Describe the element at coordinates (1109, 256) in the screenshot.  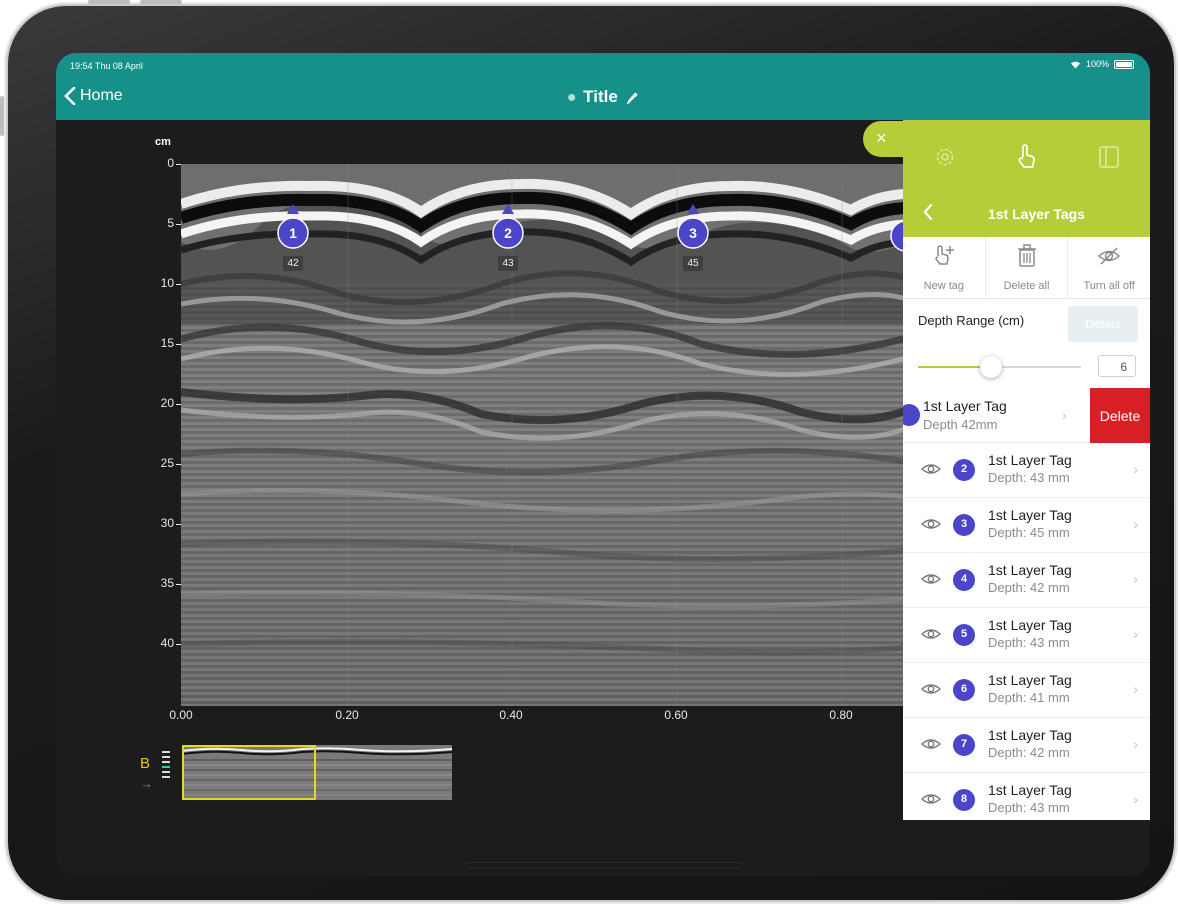
I see `eye-slash-icon` at that location.